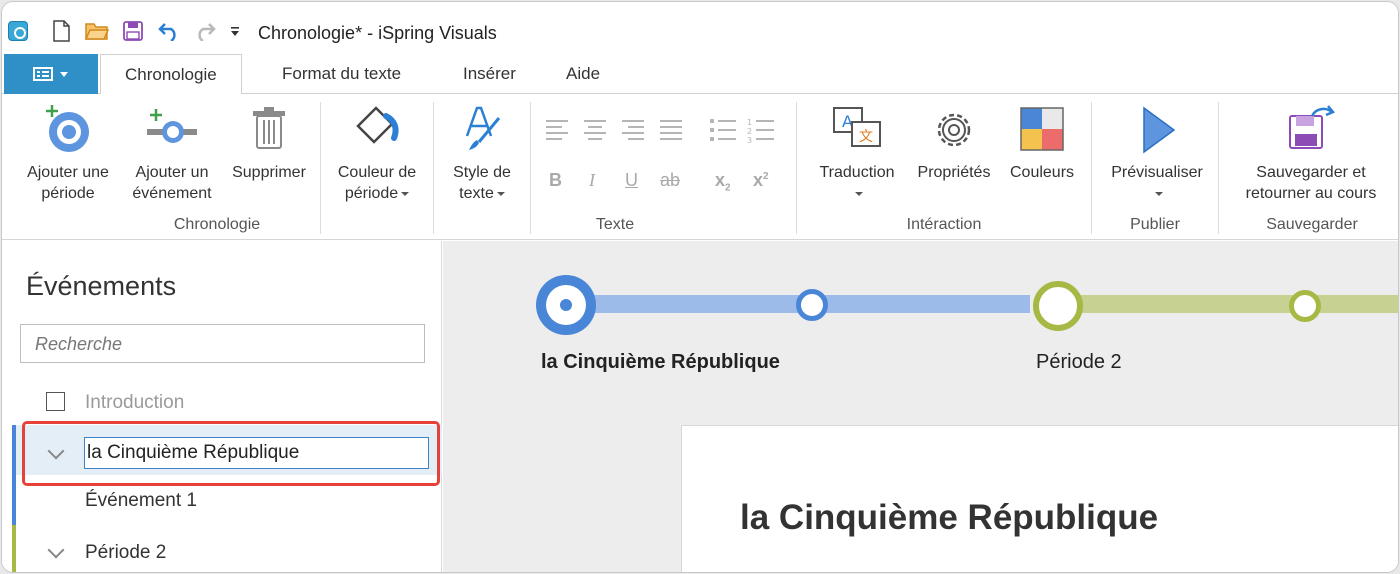 Image resolution: width=1400 pixels, height=574 pixels. What do you see at coordinates (205, 31) in the screenshot?
I see `redo-icon` at bounding box center [205, 31].